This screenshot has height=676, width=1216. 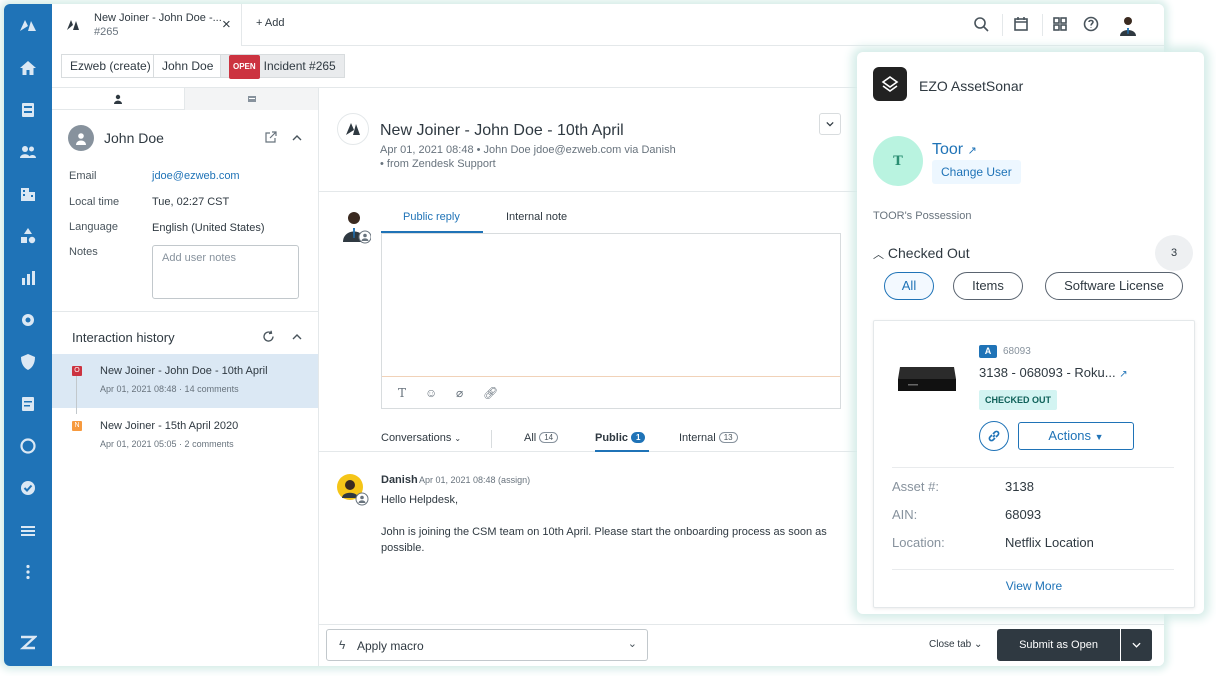 I want to click on user-name: Toor, so click(x=948, y=149).